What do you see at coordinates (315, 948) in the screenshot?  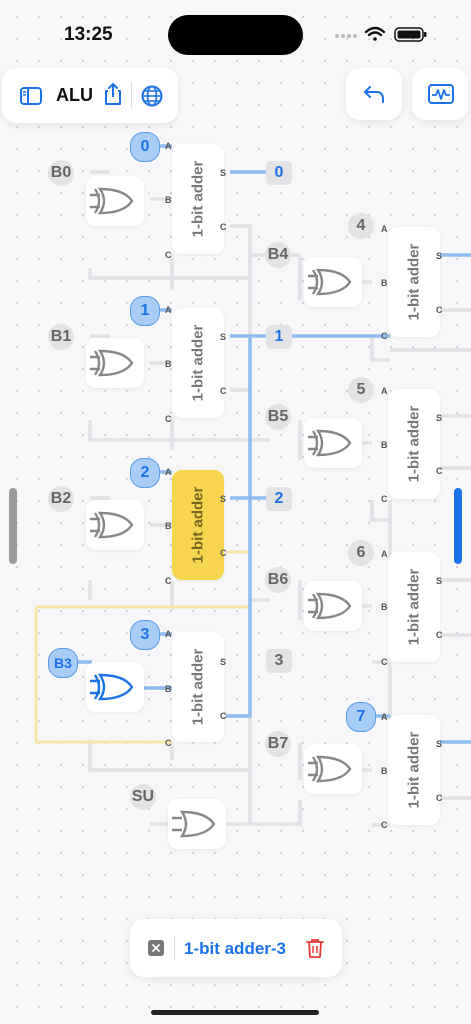 I see `trash-icon` at bounding box center [315, 948].